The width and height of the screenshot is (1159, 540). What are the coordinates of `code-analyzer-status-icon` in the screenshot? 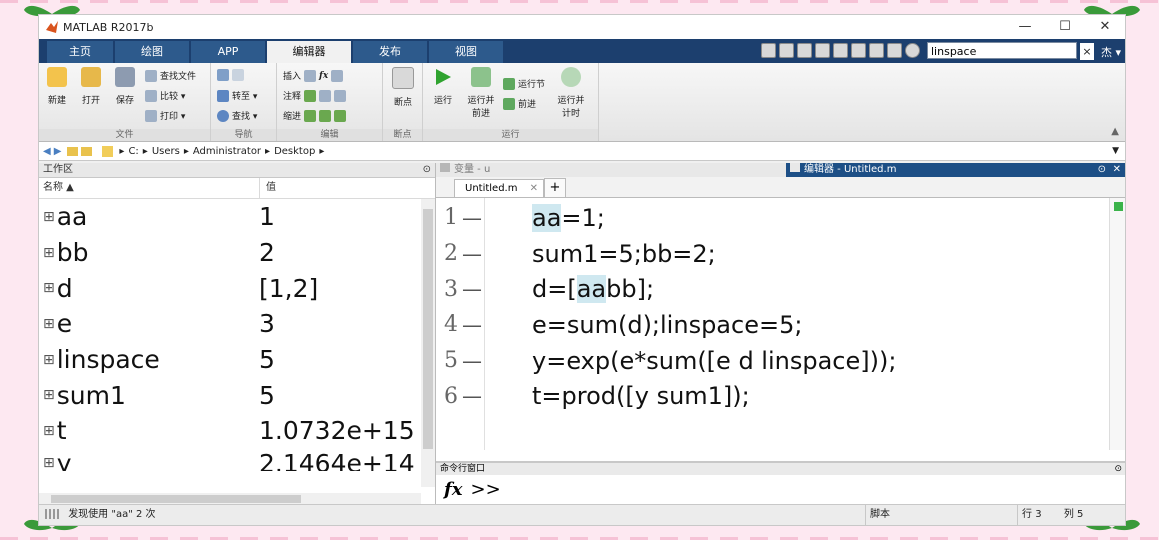 It's located at (1118, 206).